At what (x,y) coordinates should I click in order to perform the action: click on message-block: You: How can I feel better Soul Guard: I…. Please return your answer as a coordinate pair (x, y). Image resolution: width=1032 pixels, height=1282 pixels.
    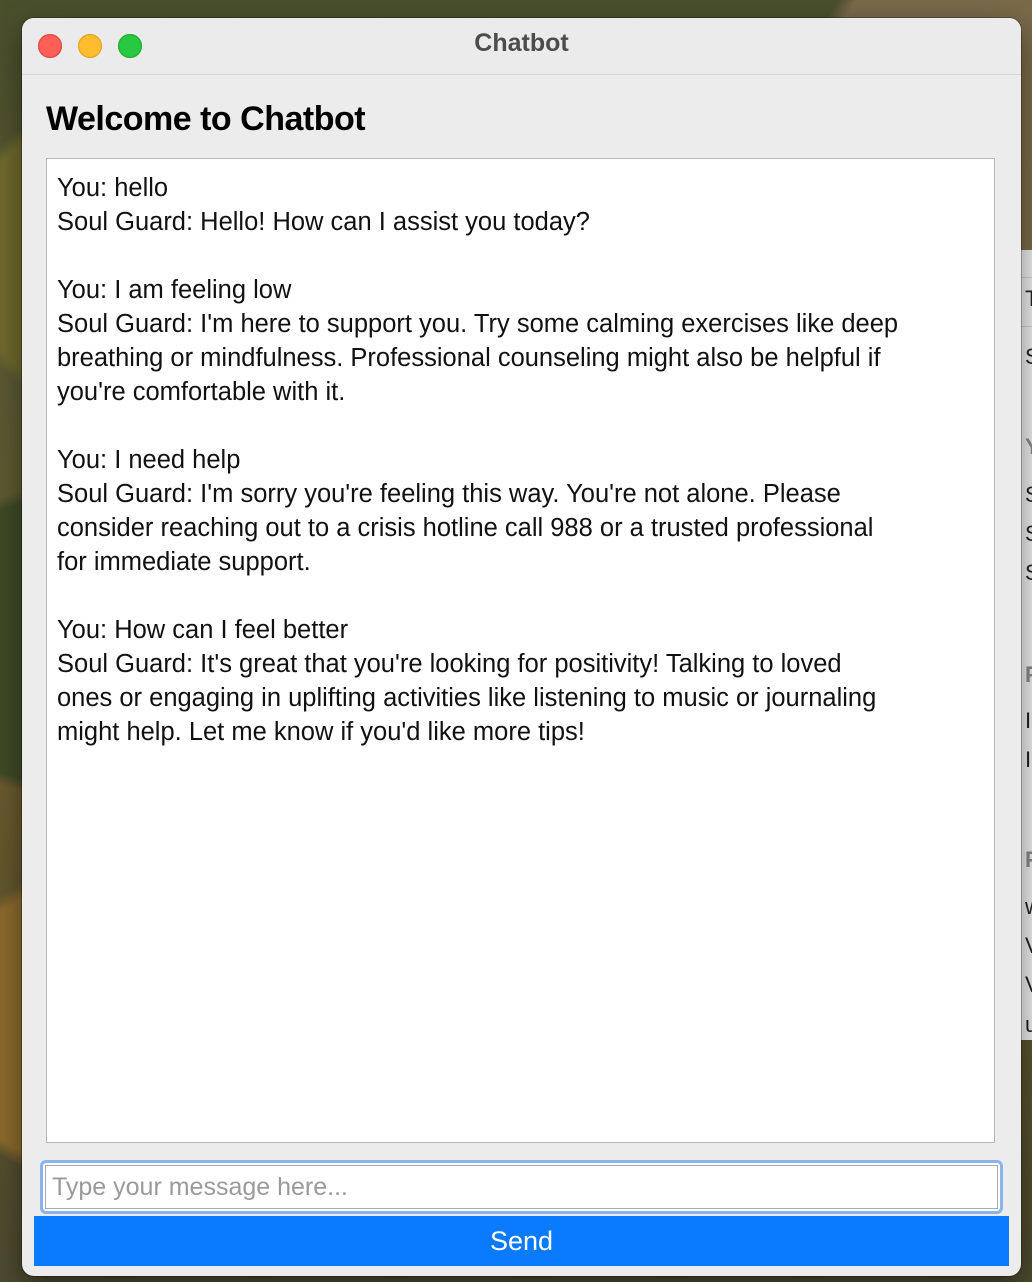
    Looking at the image, I should click on (520, 681).